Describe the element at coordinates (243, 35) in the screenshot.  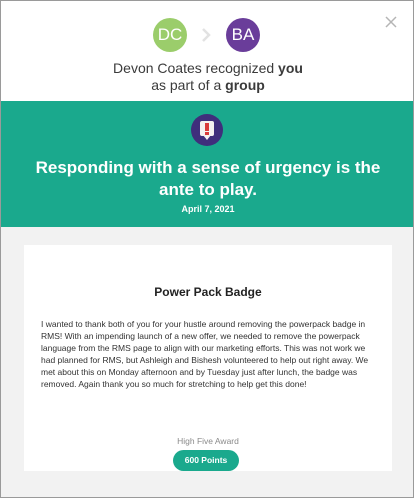
I see `receiver-avatar: BA` at that location.